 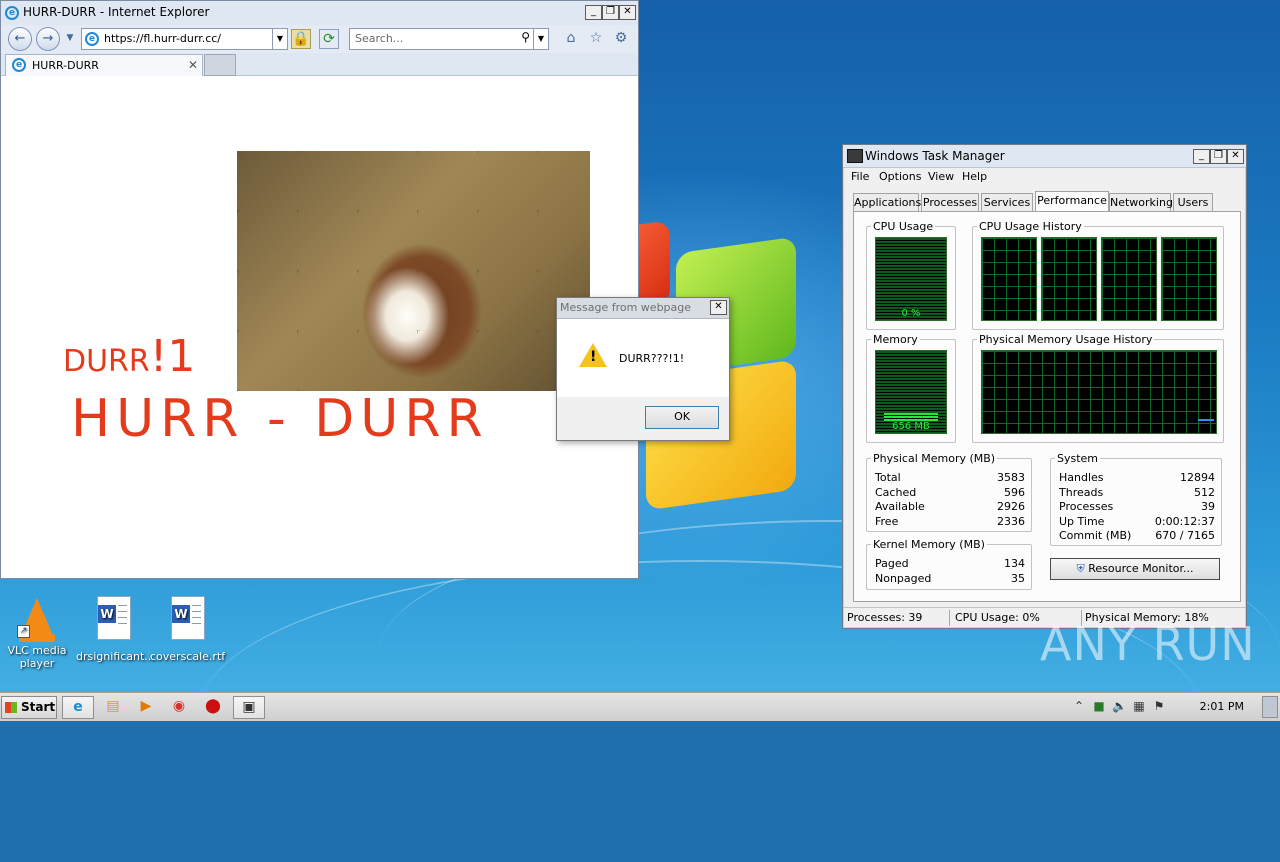 I want to click on tab-networking: Networking, so click(x=1141, y=202).